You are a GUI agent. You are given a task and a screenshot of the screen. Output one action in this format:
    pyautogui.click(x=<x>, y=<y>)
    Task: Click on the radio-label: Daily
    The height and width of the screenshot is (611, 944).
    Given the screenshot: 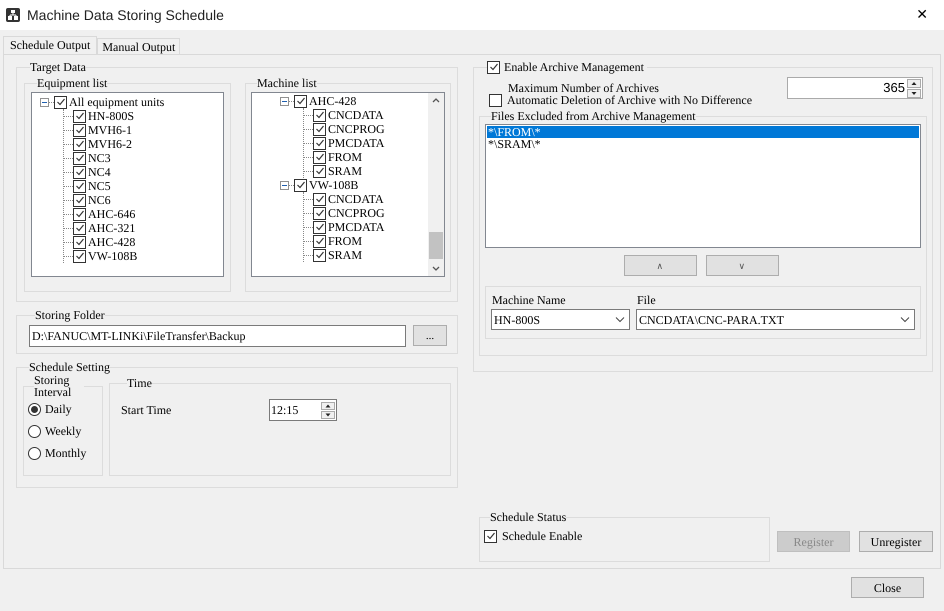 What is the action you would take?
    pyautogui.click(x=58, y=409)
    